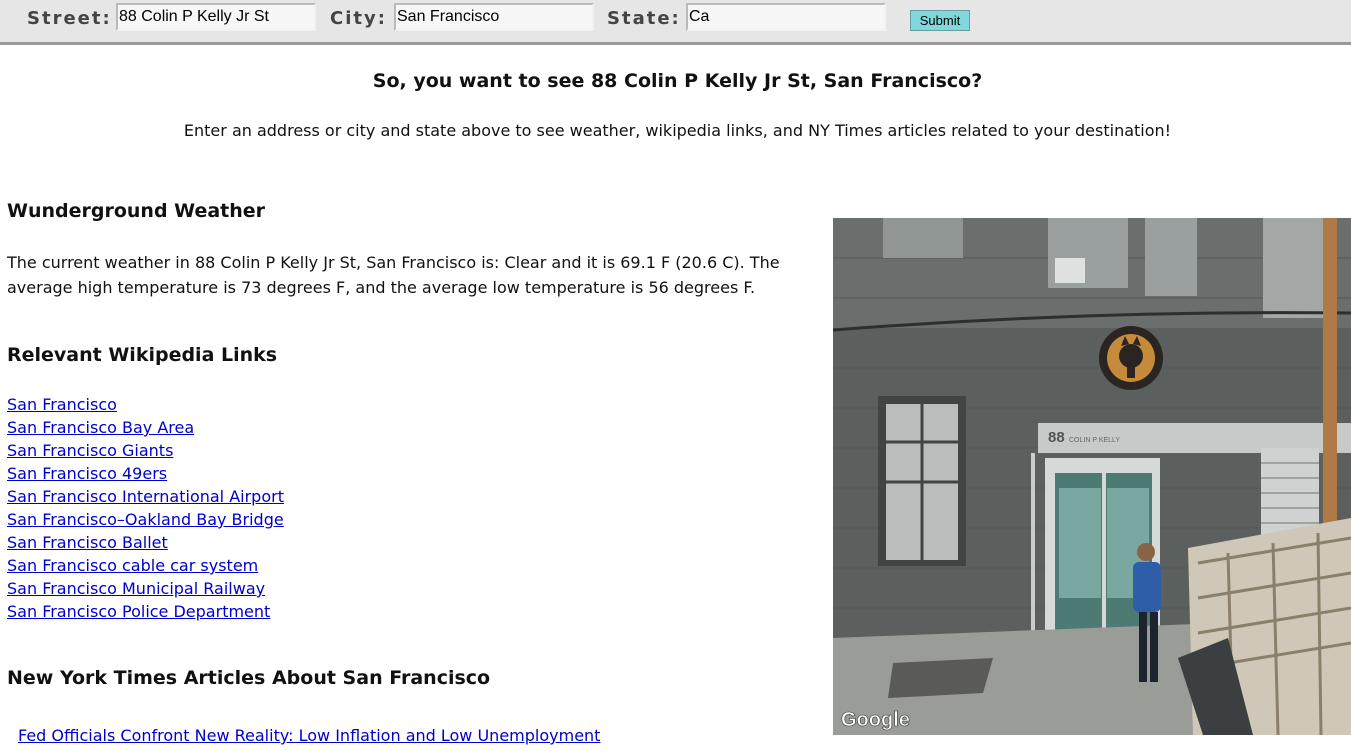 This screenshot has width=1351, height=751. I want to click on wikipedia-link: San Francisco Municipal Railway, so click(136, 588).